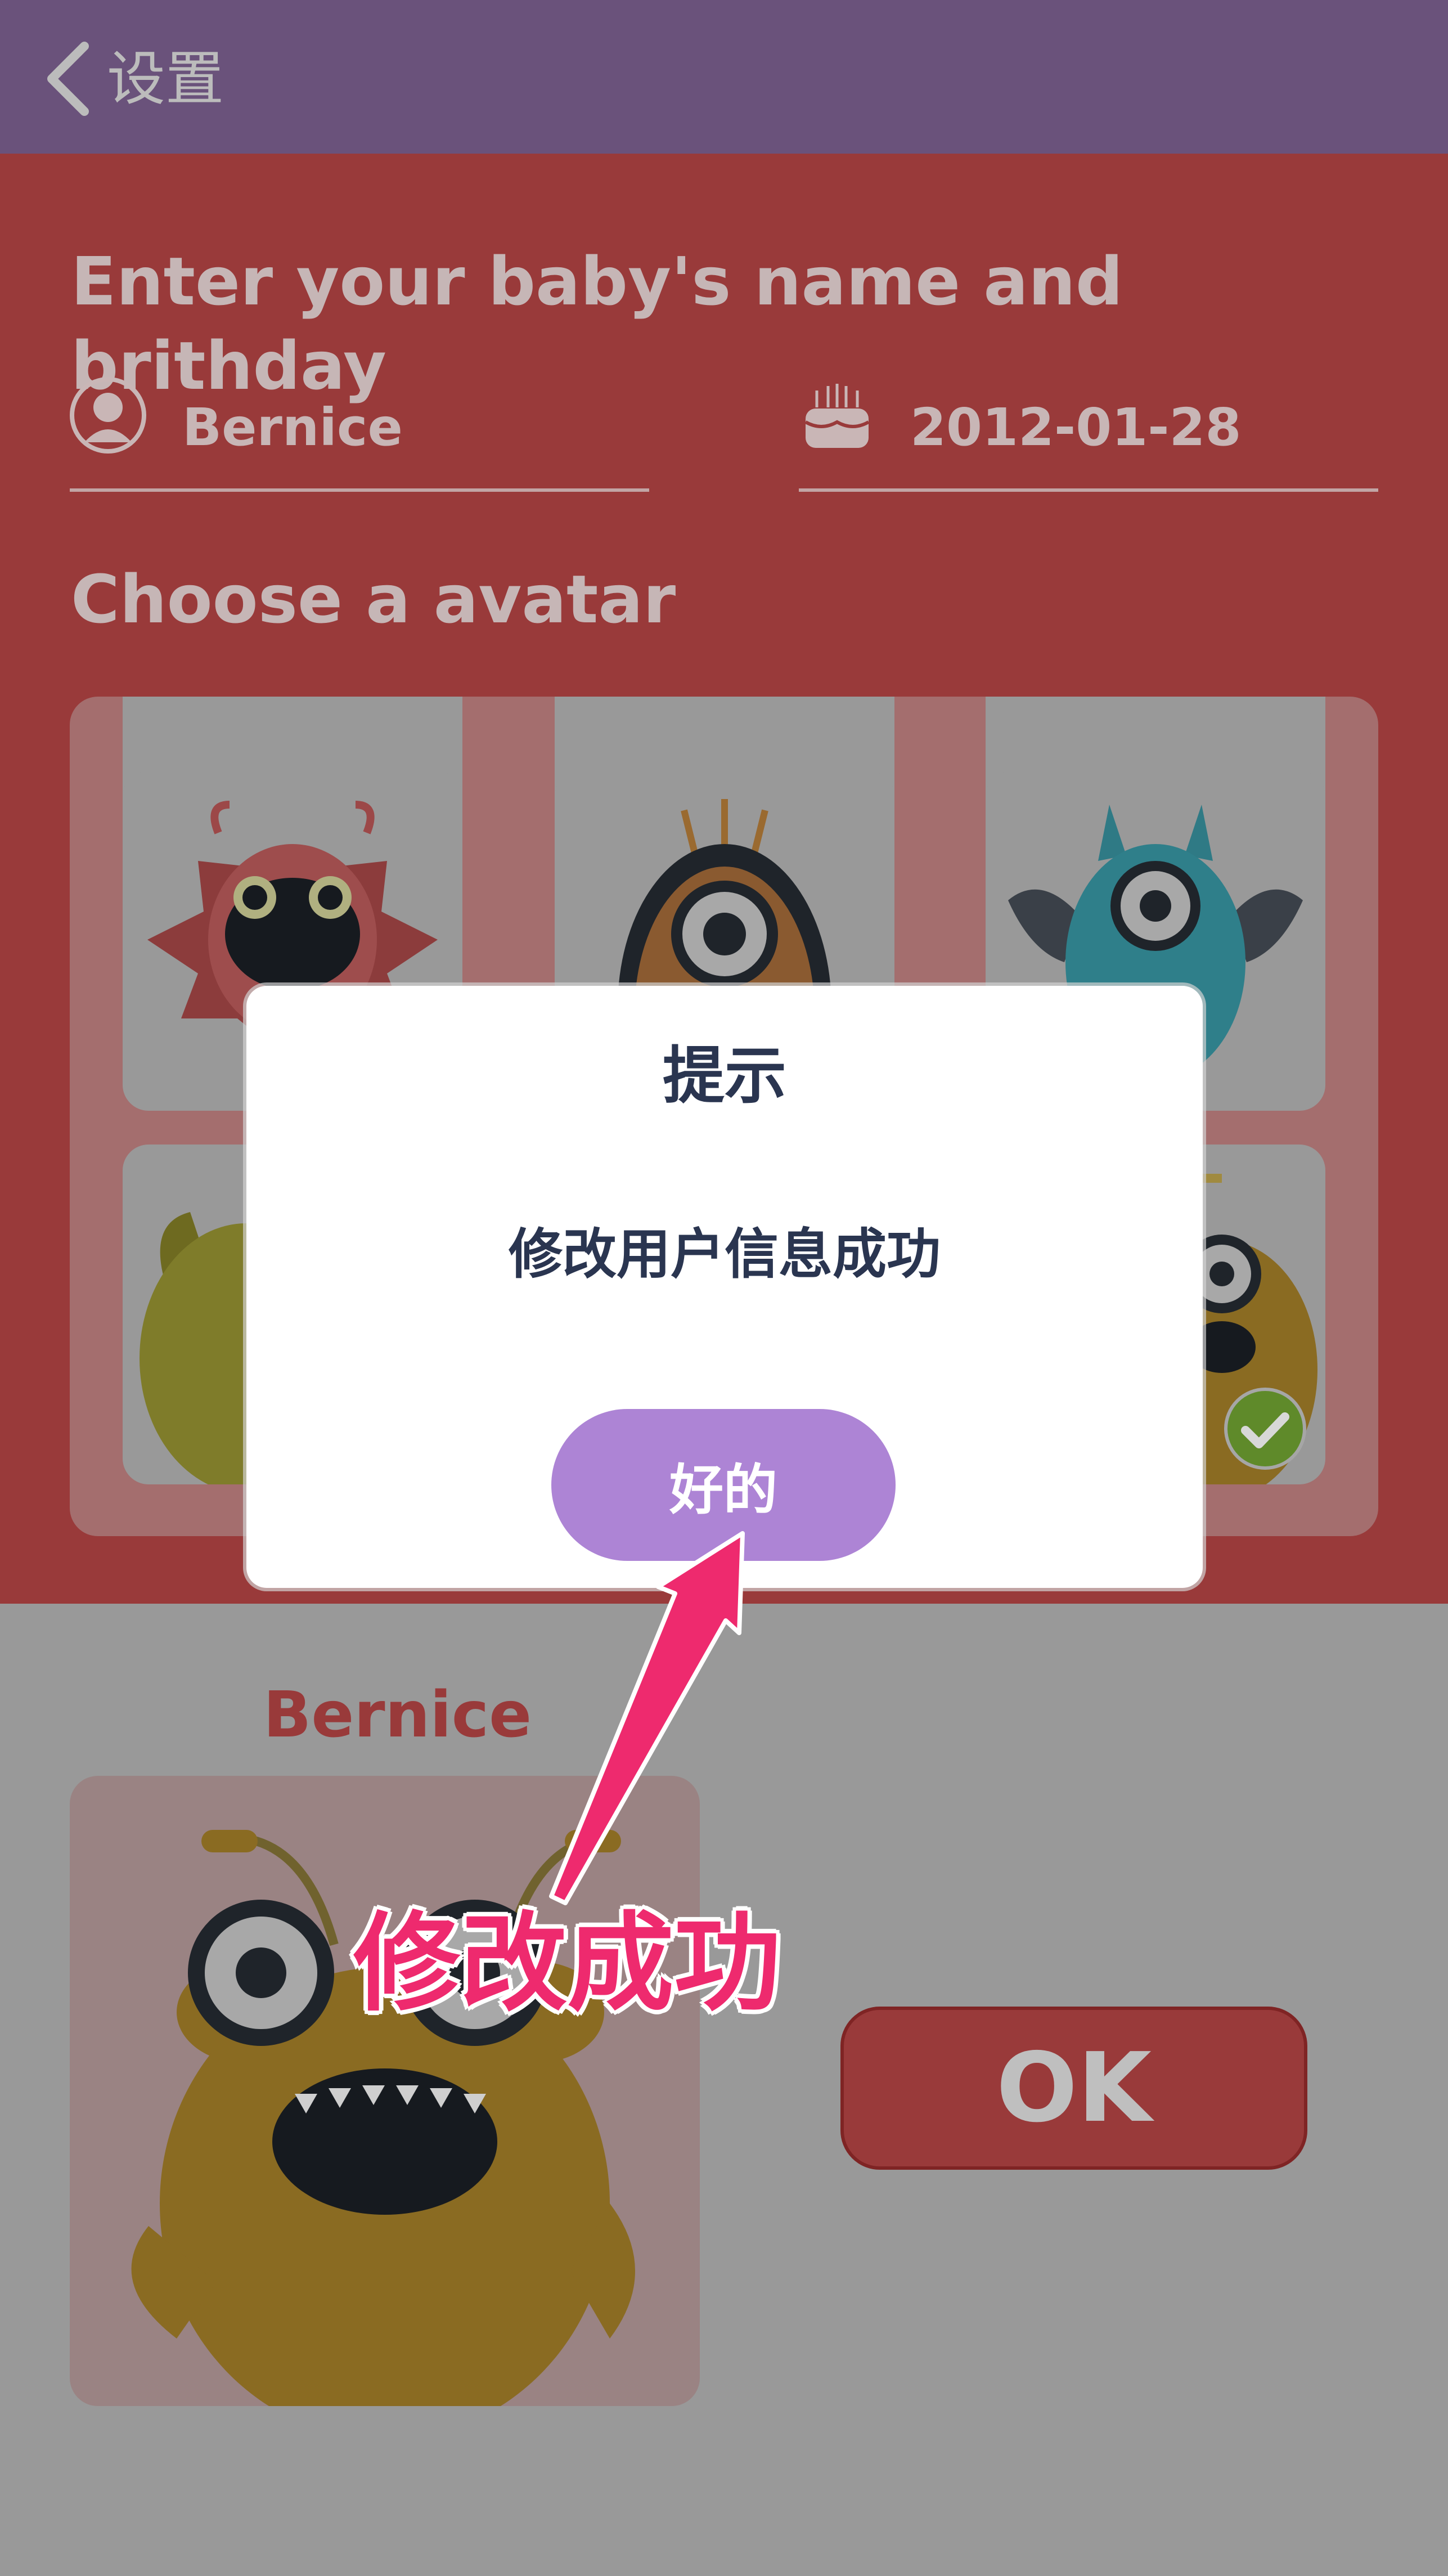 The width and height of the screenshot is (1448, 2576). What do you see at coordinates (1265, 1429) in the screenshot?
I see `check-icon` at bounding box center [1265, 1429].